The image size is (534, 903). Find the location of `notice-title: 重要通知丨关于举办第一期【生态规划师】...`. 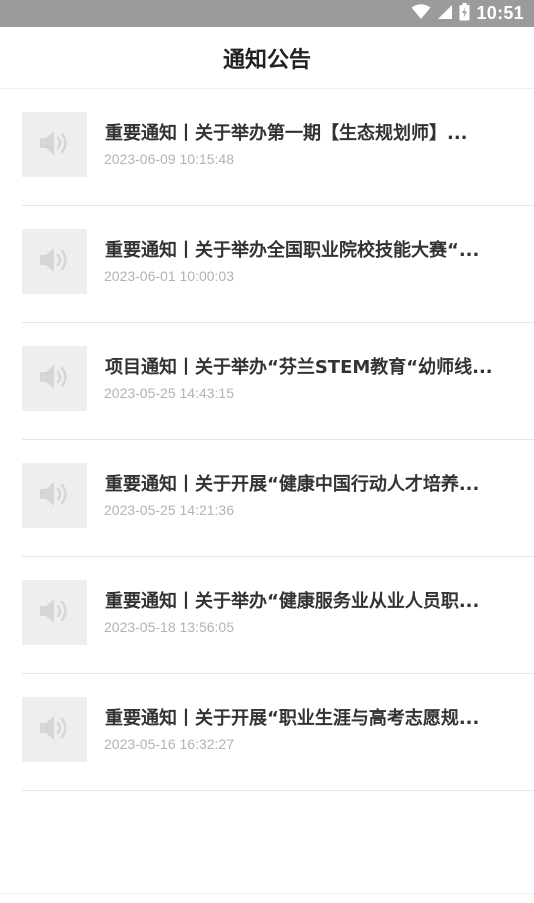

notice-title: 重要通知丨关于举办第一期【生态规划师】... is located at coordinates (286, 133).